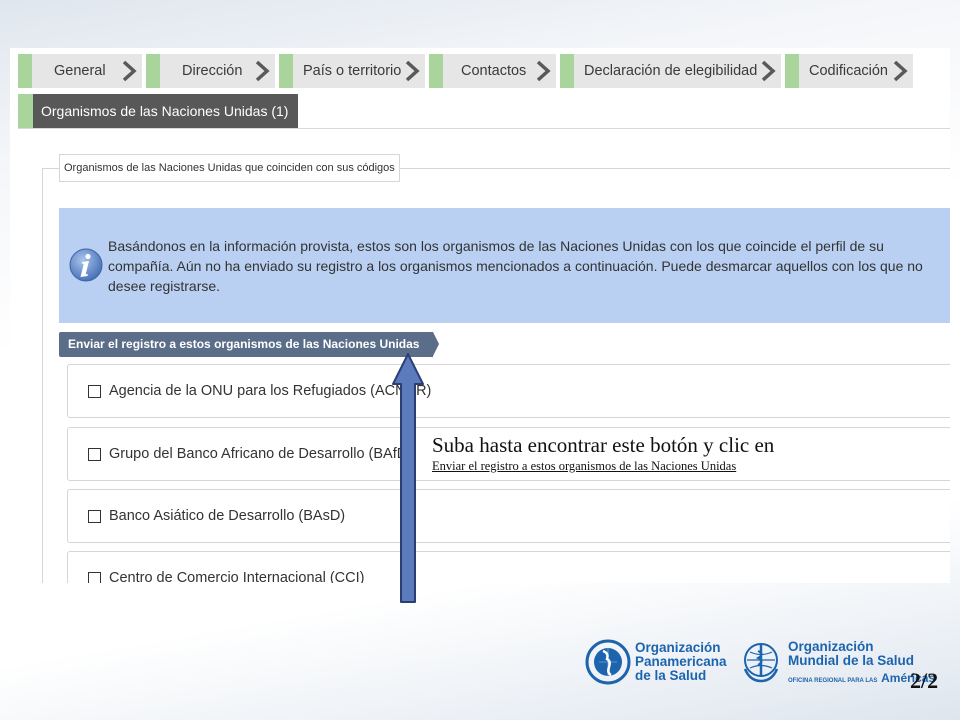 The height and width of the screenshot is (720, 960). I want to click on paho-emblem-icon, so click(608, 662).